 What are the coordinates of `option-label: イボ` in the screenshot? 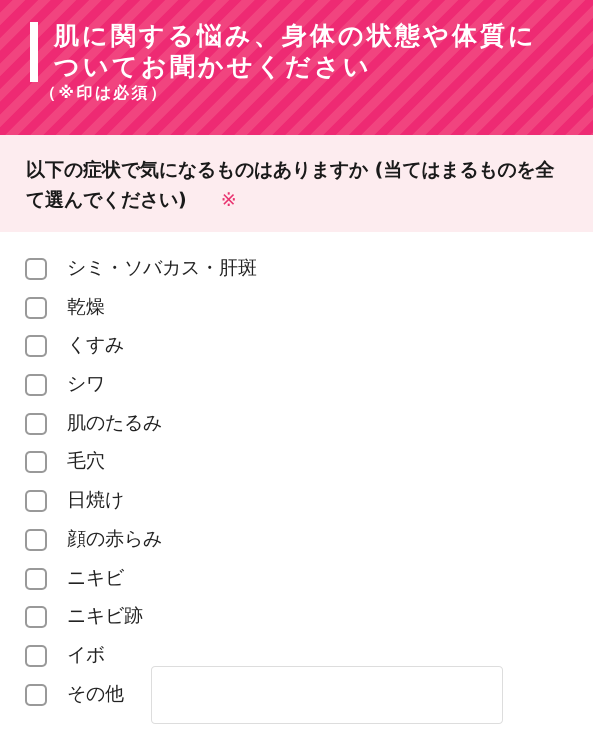 It's located at (86, 654).